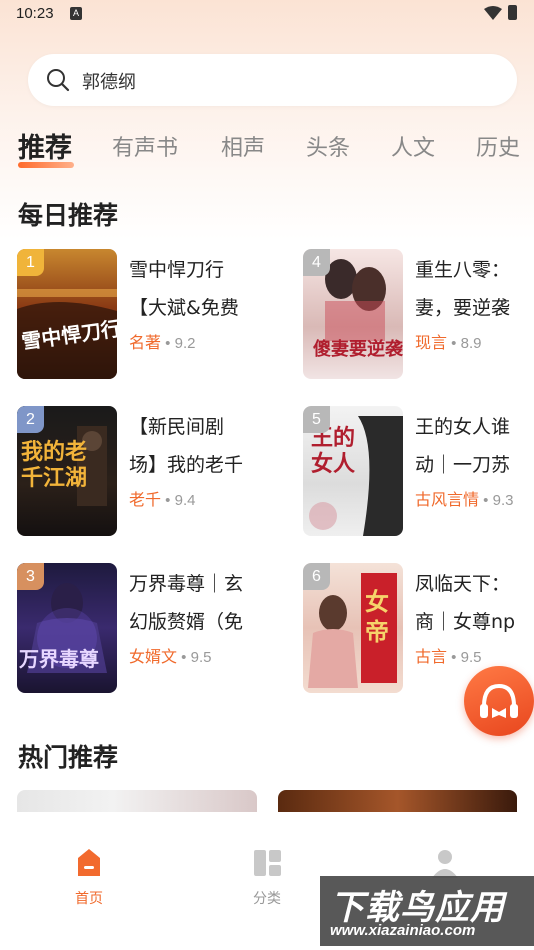 The image size is (534, 950). I want to click on book-meta: 女婿文 • 9.5, so click(170, 656).